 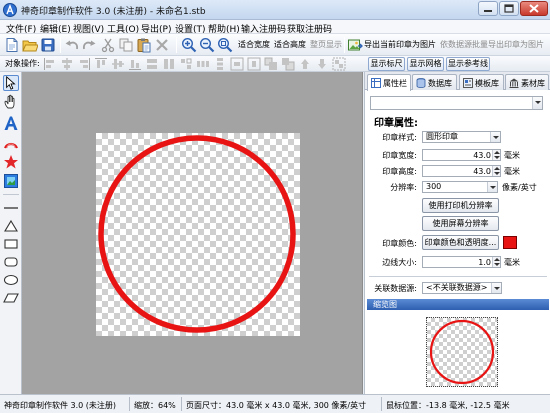 I want to click on border-size-input, so click(x=461, y=262).